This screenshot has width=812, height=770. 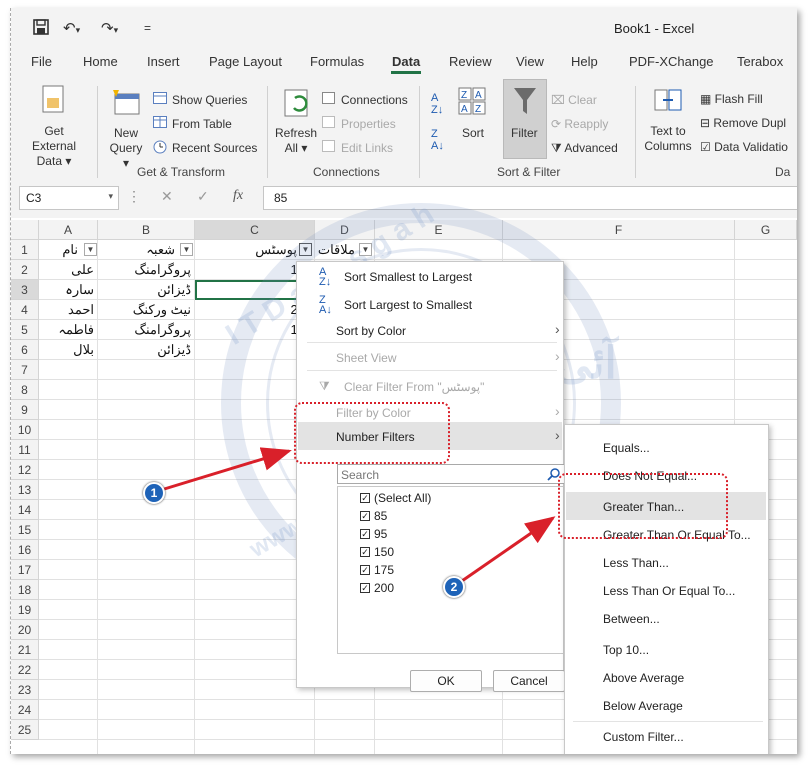 What do you see at coordinates (154, 493) in the screenshot?
I see `step-marker-1: 1` at bounding box center [154, 493].